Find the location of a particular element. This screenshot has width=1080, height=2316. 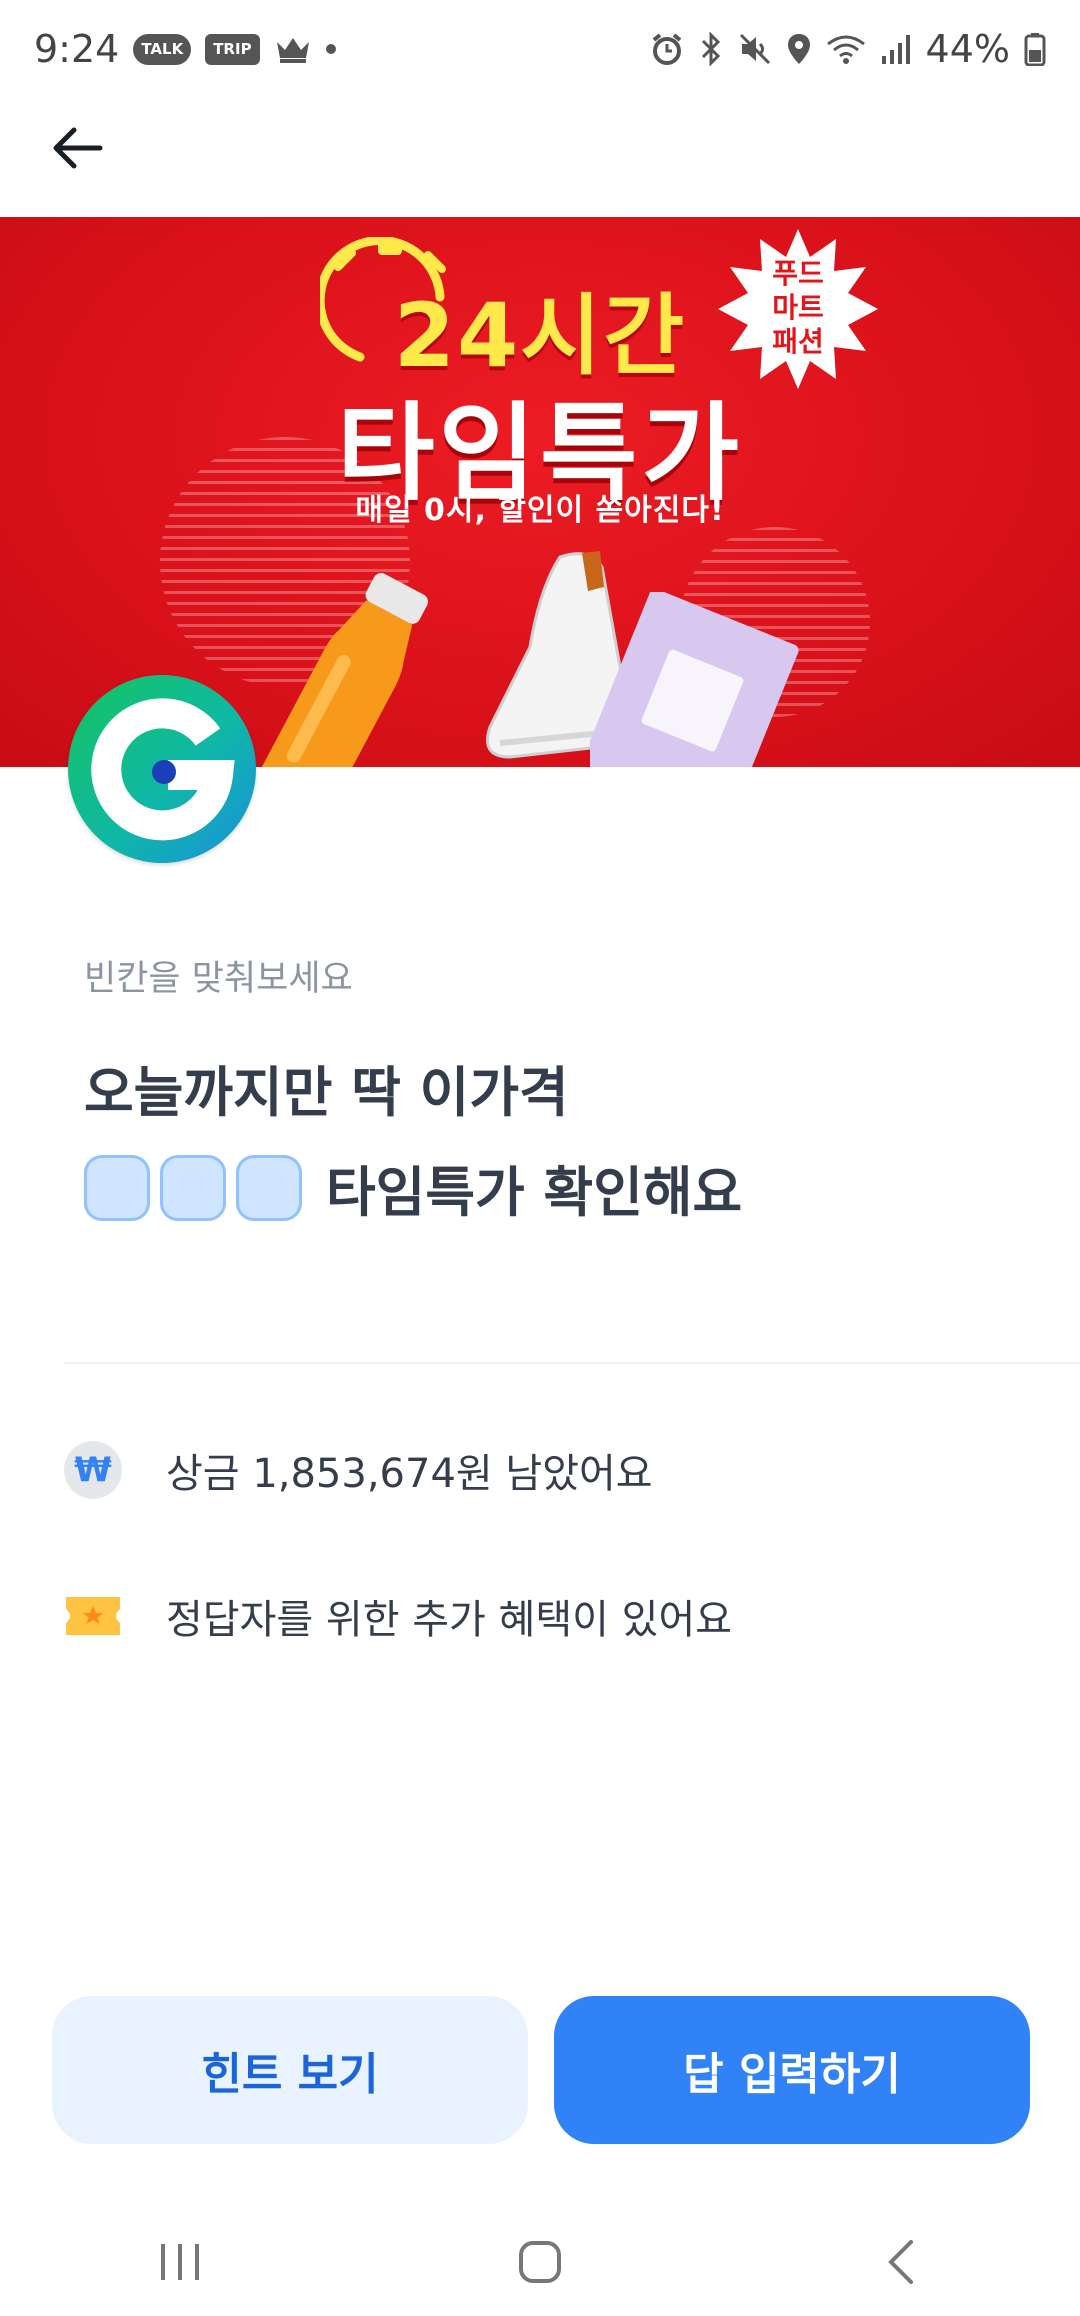

bonus-info-row: 정답자를 위한 추가 혜택이 있어요 is located at coordinates (398, 1616).